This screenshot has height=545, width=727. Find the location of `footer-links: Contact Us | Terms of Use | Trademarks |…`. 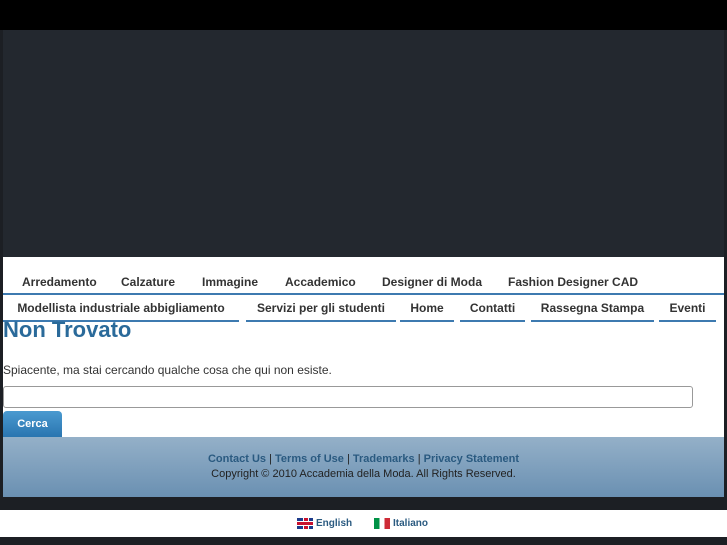

footer-links: Contact Us | Terms of Use | Trademarks |… is located at coordinates (363, 459).